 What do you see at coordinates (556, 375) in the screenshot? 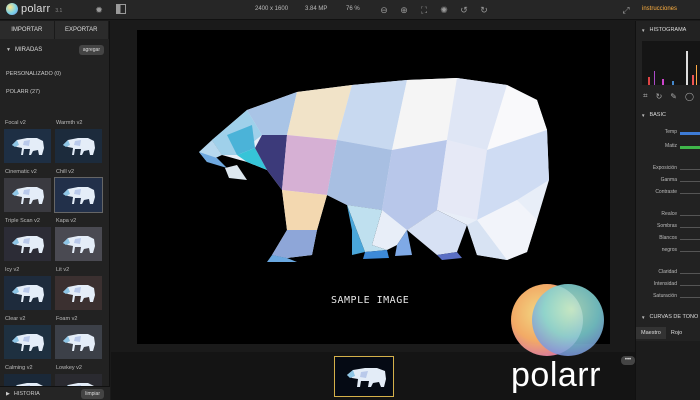
I see `polarr-watermark-text: polarr` at bounding box center [556, 375].